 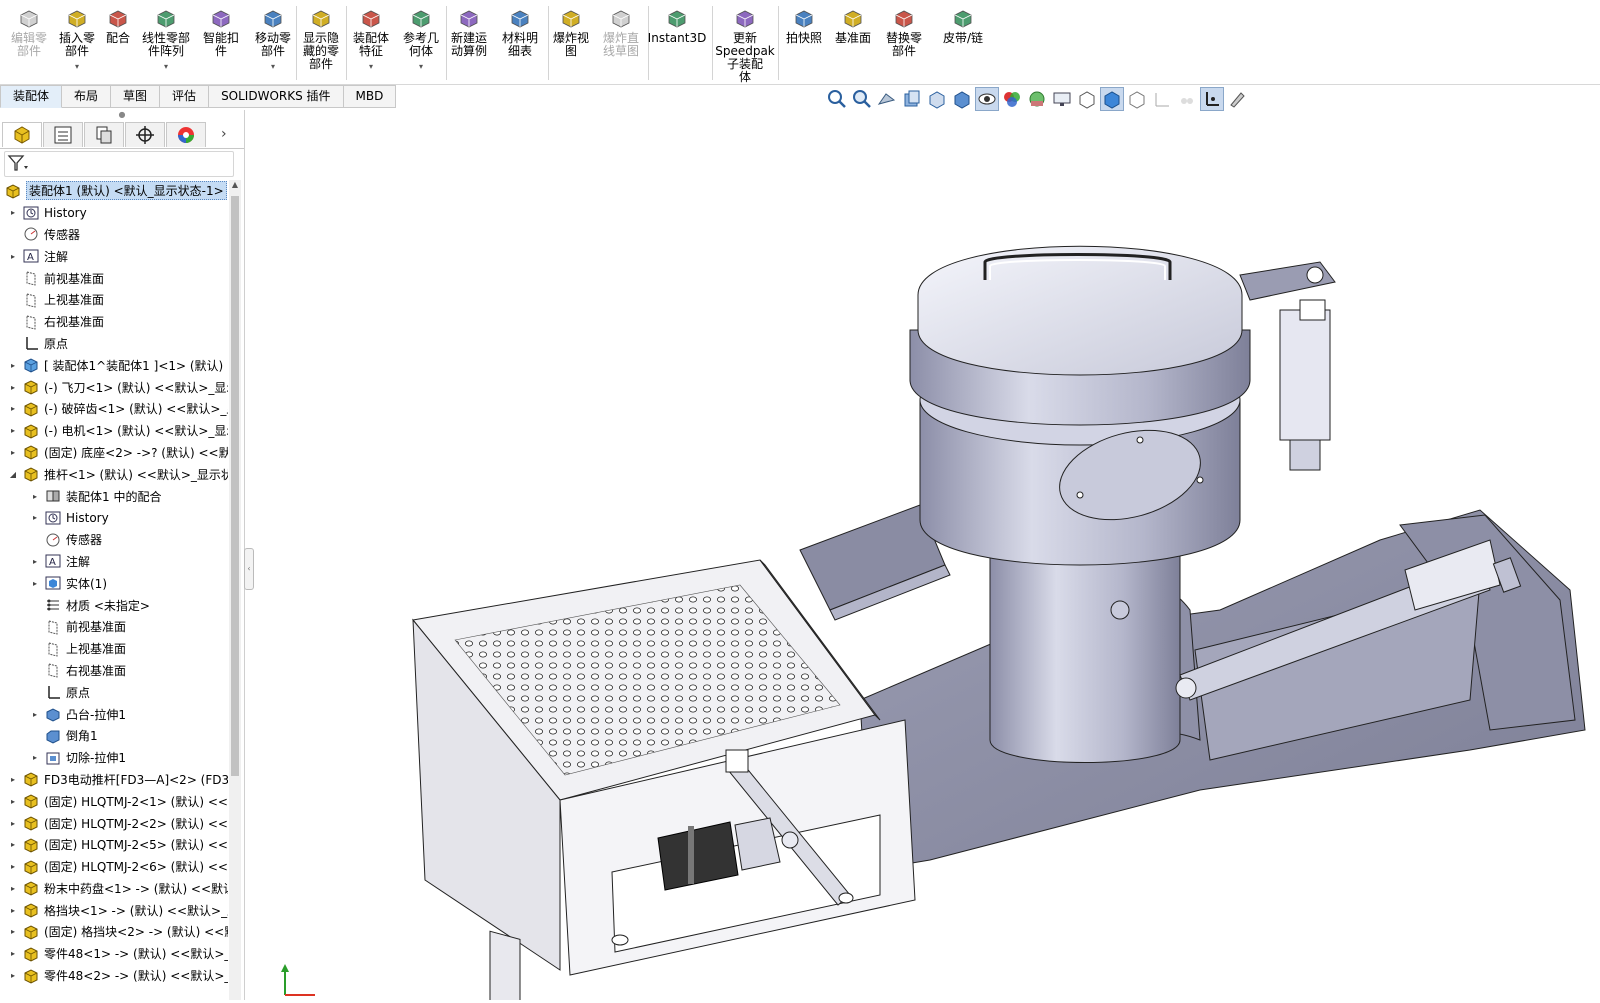 I want to click on tree-item: ▸ (固定) HLQTMJ-2<5> (默认) <<, so click(x=114, y=845).